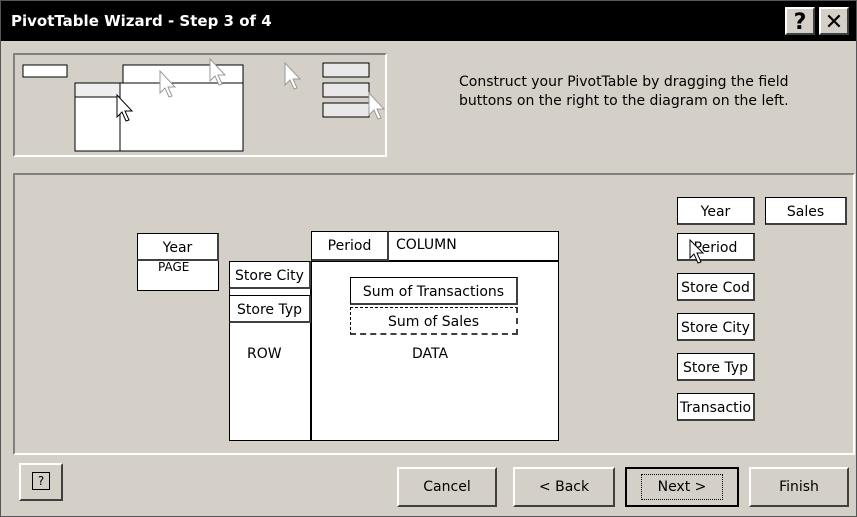 The image size is (857, 517). I want to click on row-field-store-type: Store Typ, so click(270, 309).